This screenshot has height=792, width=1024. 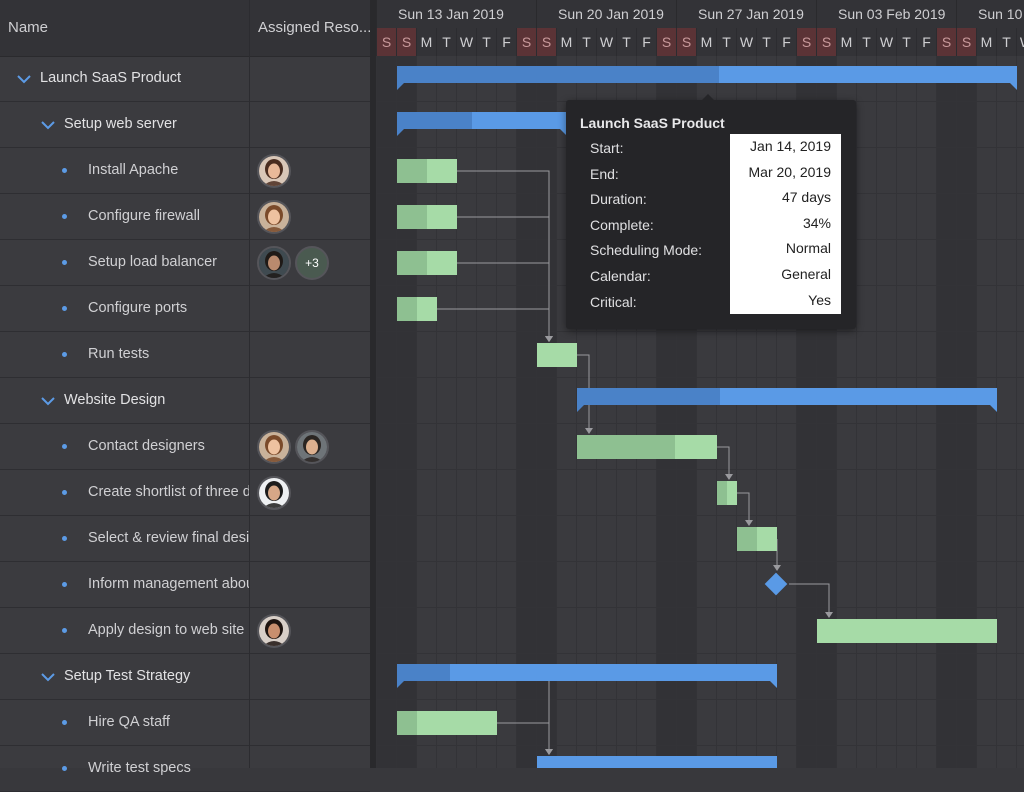 What do you see at coordinates (620, 275) in the screenshot?
I see `tooltip-label-calendar: Calendar:` at bounding box center [620, 275].